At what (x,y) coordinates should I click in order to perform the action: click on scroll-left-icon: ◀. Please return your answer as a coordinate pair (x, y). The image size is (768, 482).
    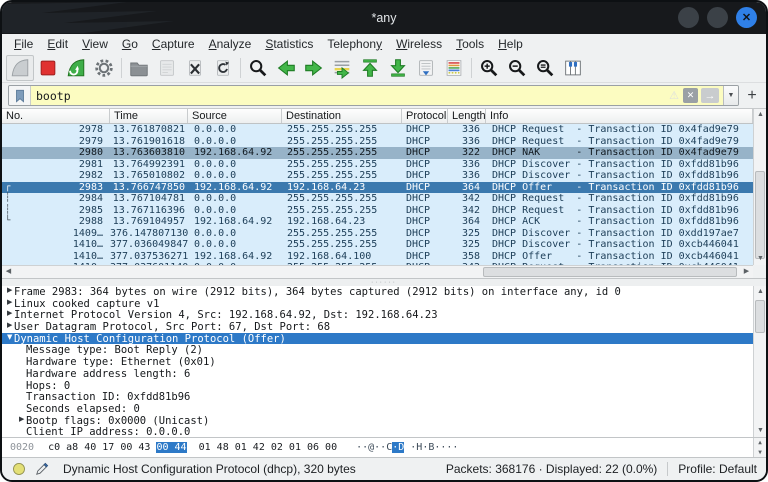
    Looking at the image, I should click on (8, 272).